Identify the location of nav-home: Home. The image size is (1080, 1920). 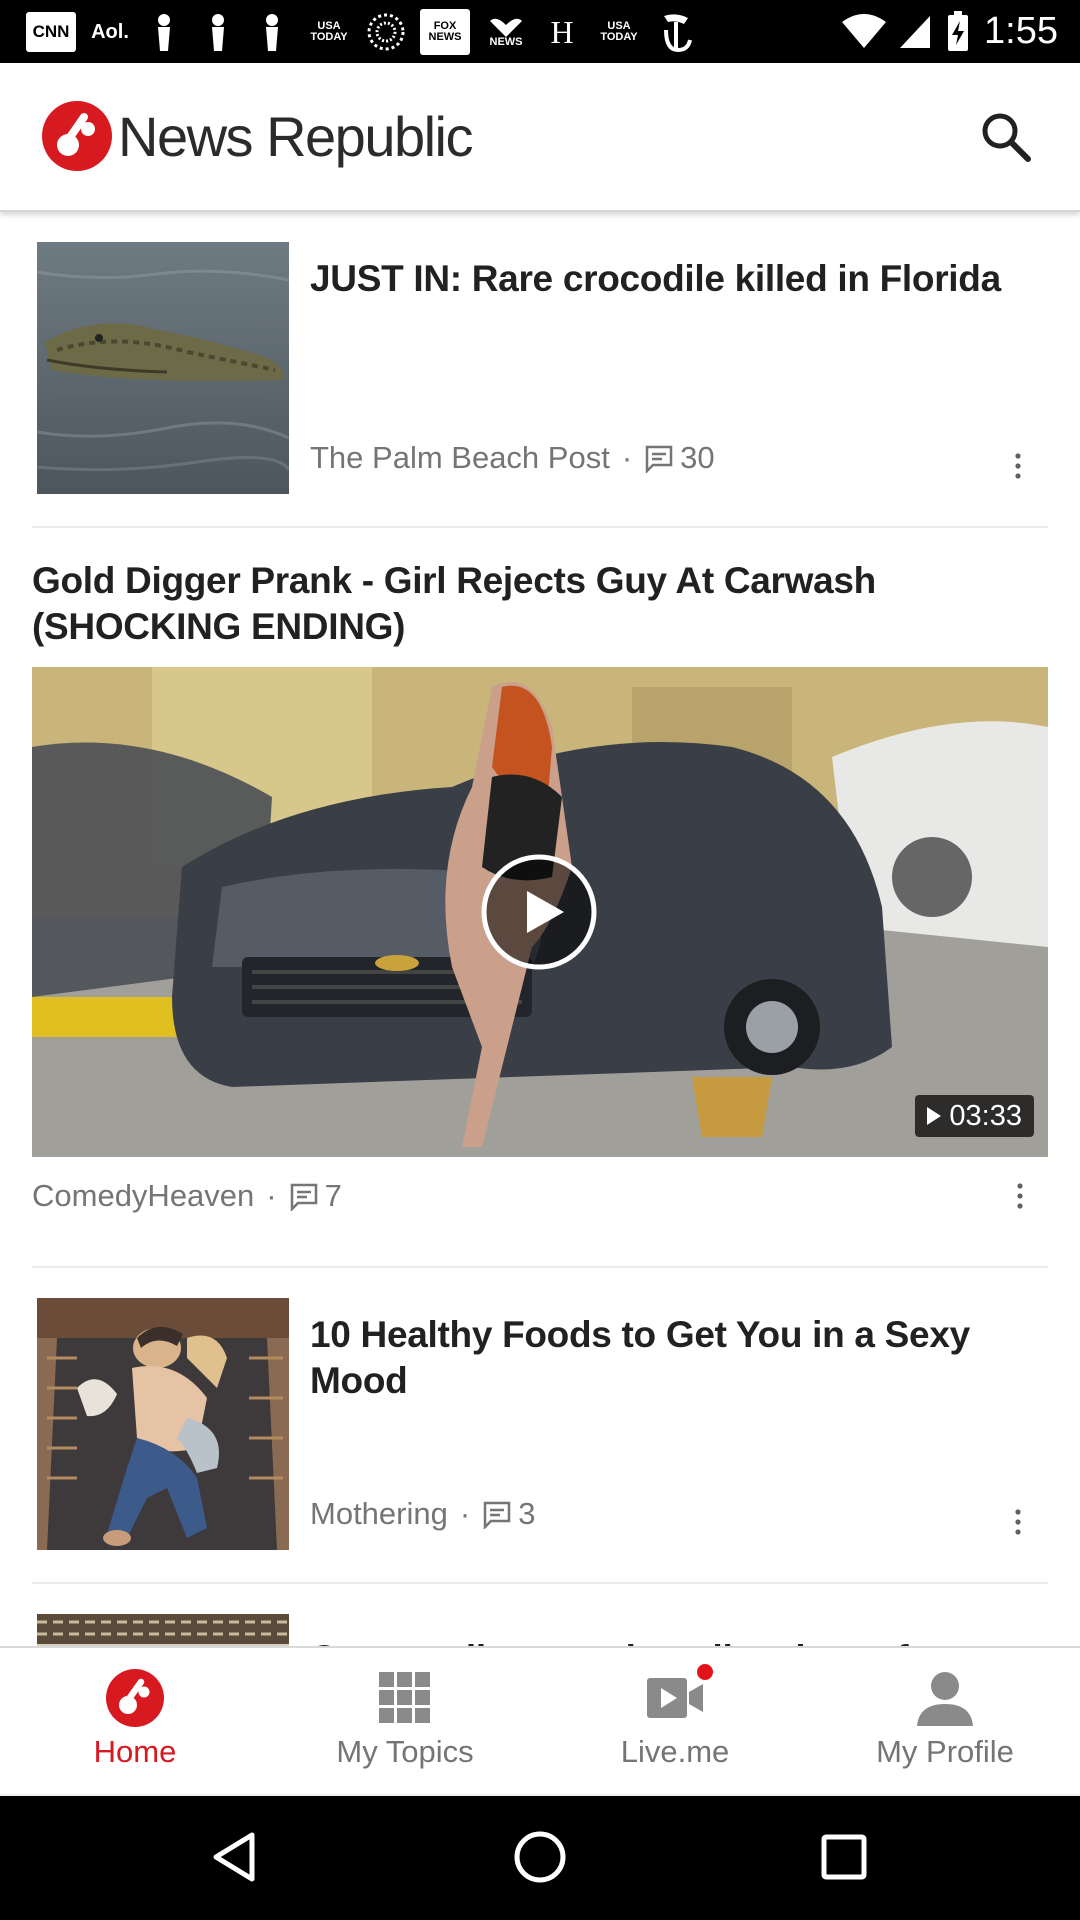
(135, 1722).